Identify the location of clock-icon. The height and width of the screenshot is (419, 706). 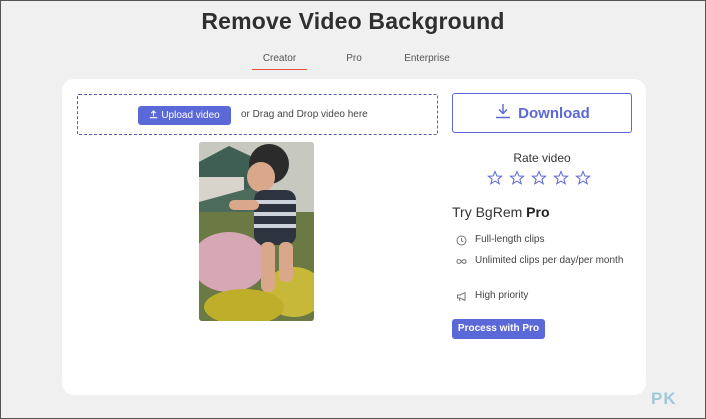
(461, 240).